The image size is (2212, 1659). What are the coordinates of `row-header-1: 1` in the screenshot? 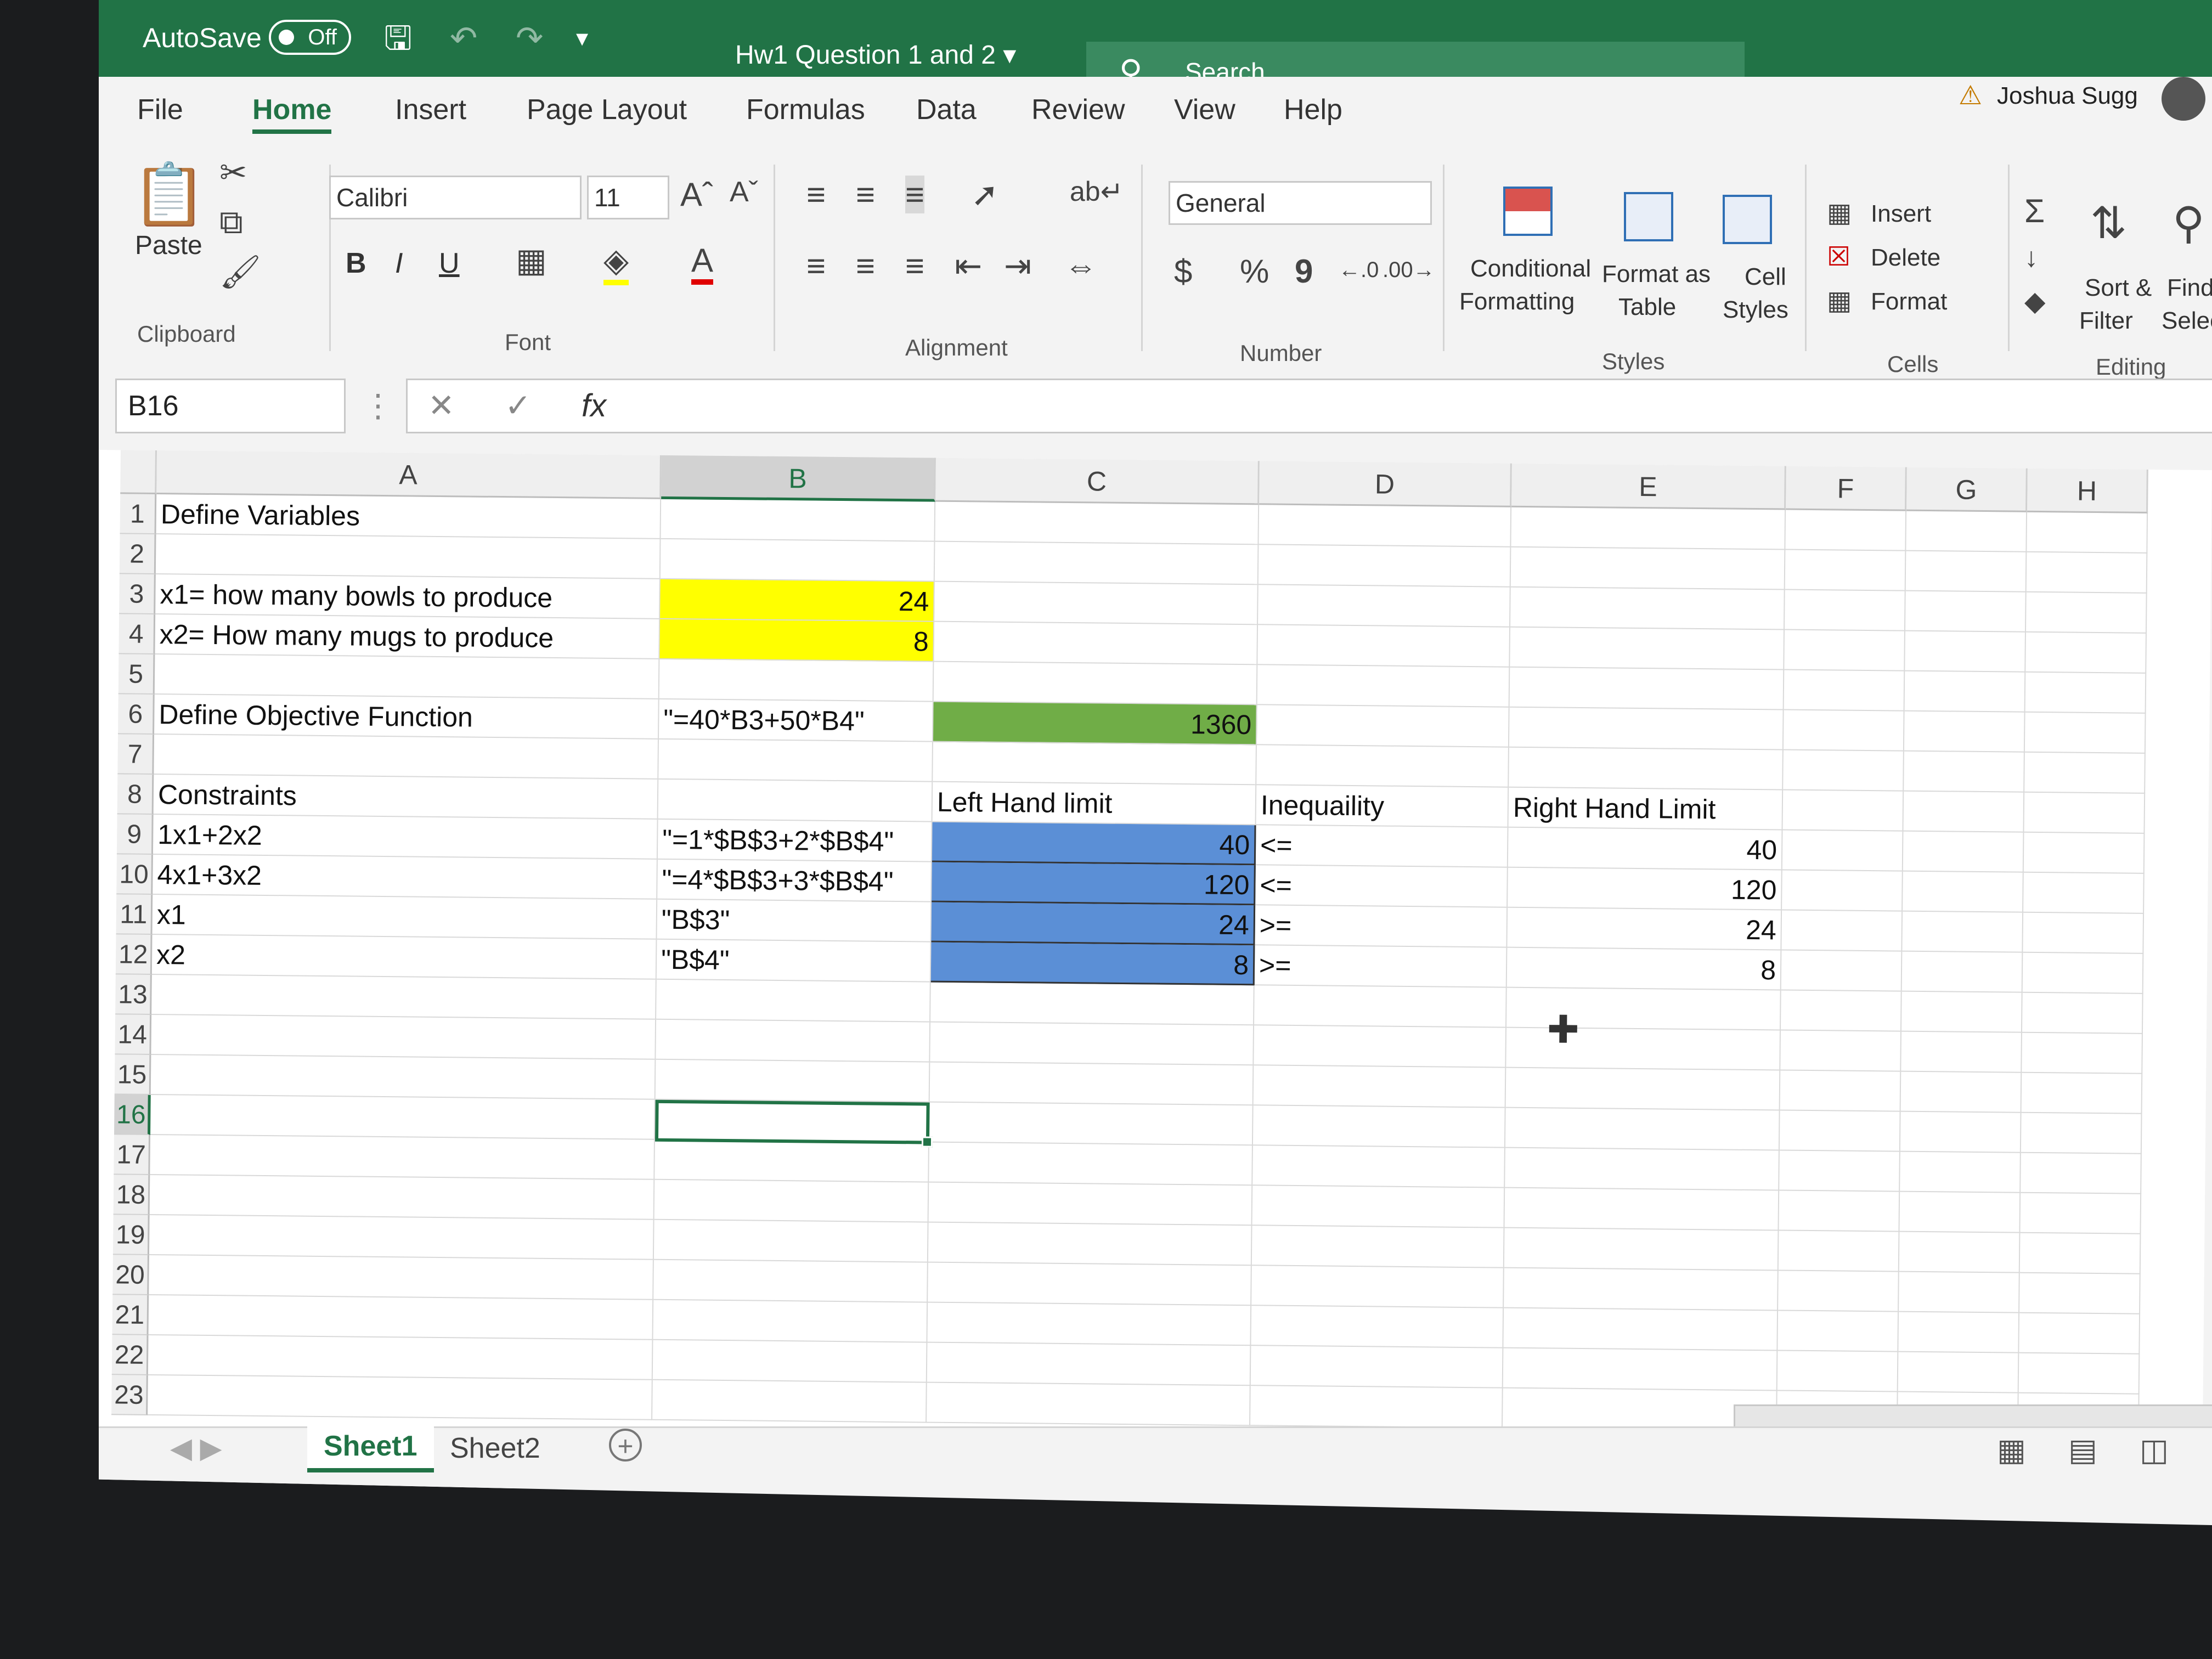 It's located at (138, 514).